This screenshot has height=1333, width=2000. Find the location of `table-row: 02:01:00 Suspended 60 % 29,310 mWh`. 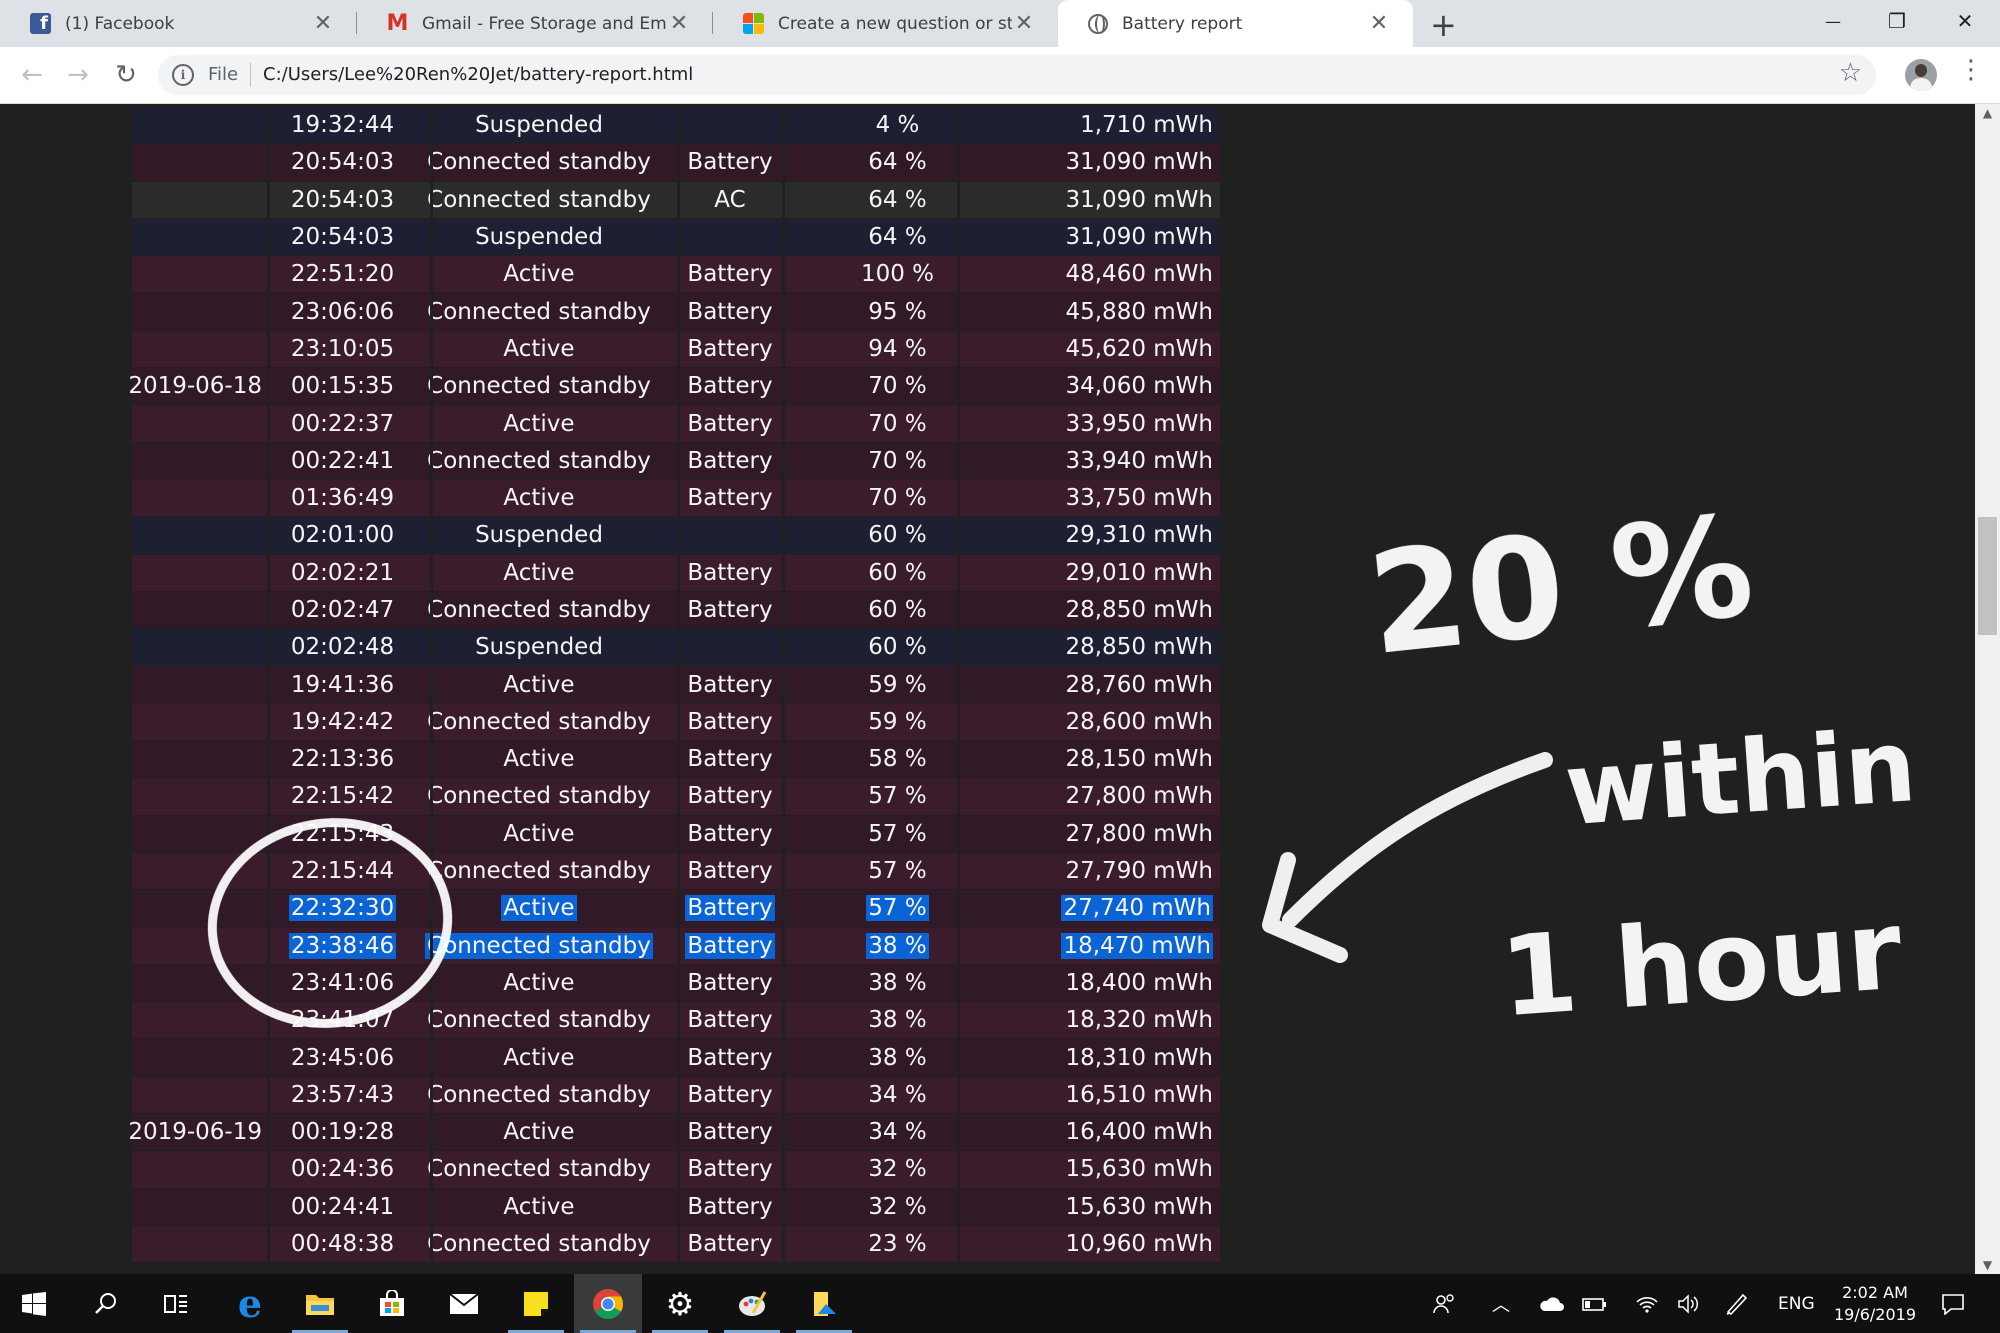

table-row: 02:01:00 Suspended 60 % 29,310 mWh is located at coordinates (676, 536).